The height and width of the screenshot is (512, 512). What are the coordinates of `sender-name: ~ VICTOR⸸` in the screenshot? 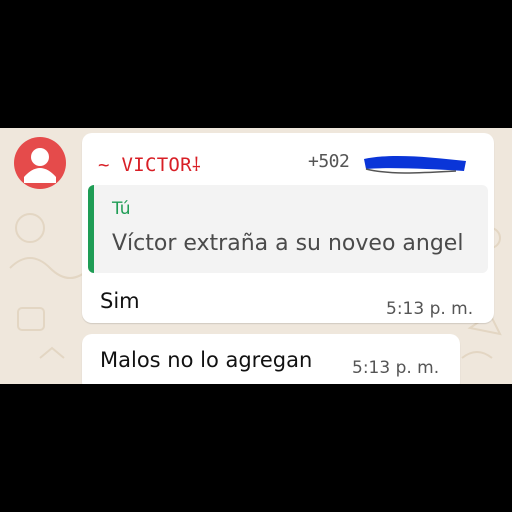 It's located at (149, 164).